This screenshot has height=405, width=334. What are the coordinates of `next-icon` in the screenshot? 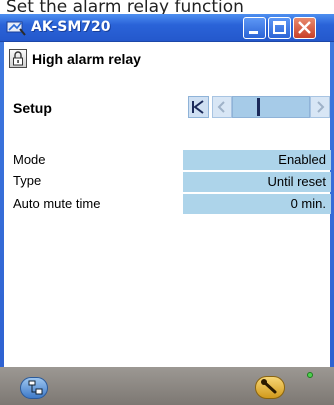 It's located at (320, 107).